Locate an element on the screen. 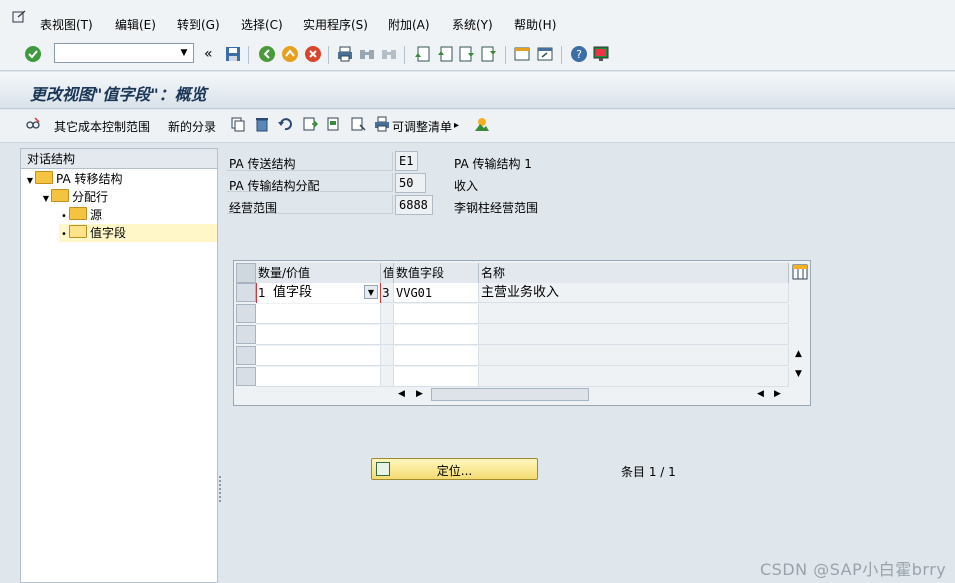  last-page-icon is located at coordinates (489, 54).